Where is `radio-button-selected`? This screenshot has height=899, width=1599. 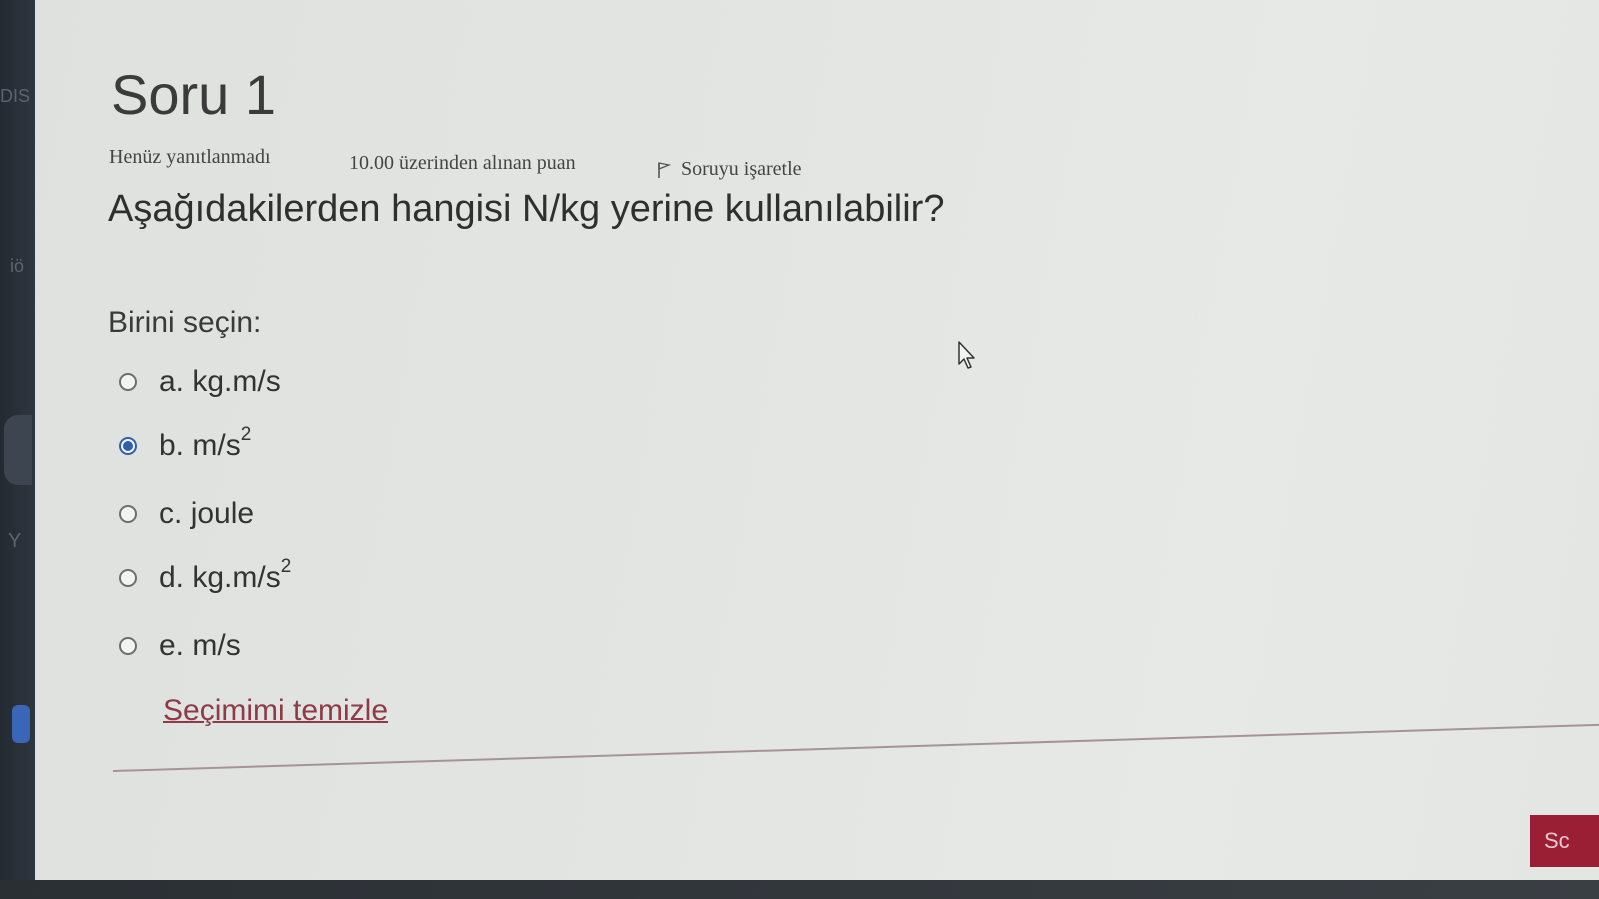
radio-button-selected is located at coordinates (128, 445).